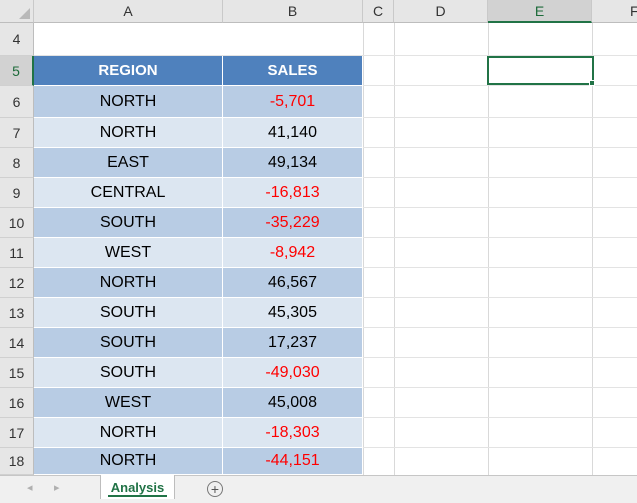 Image resolution: width=637 pixels, height=503 pixels. Describe the element at coordinates (318, 489) in the screenshot. I see `sheet-tab-bar` at that location.